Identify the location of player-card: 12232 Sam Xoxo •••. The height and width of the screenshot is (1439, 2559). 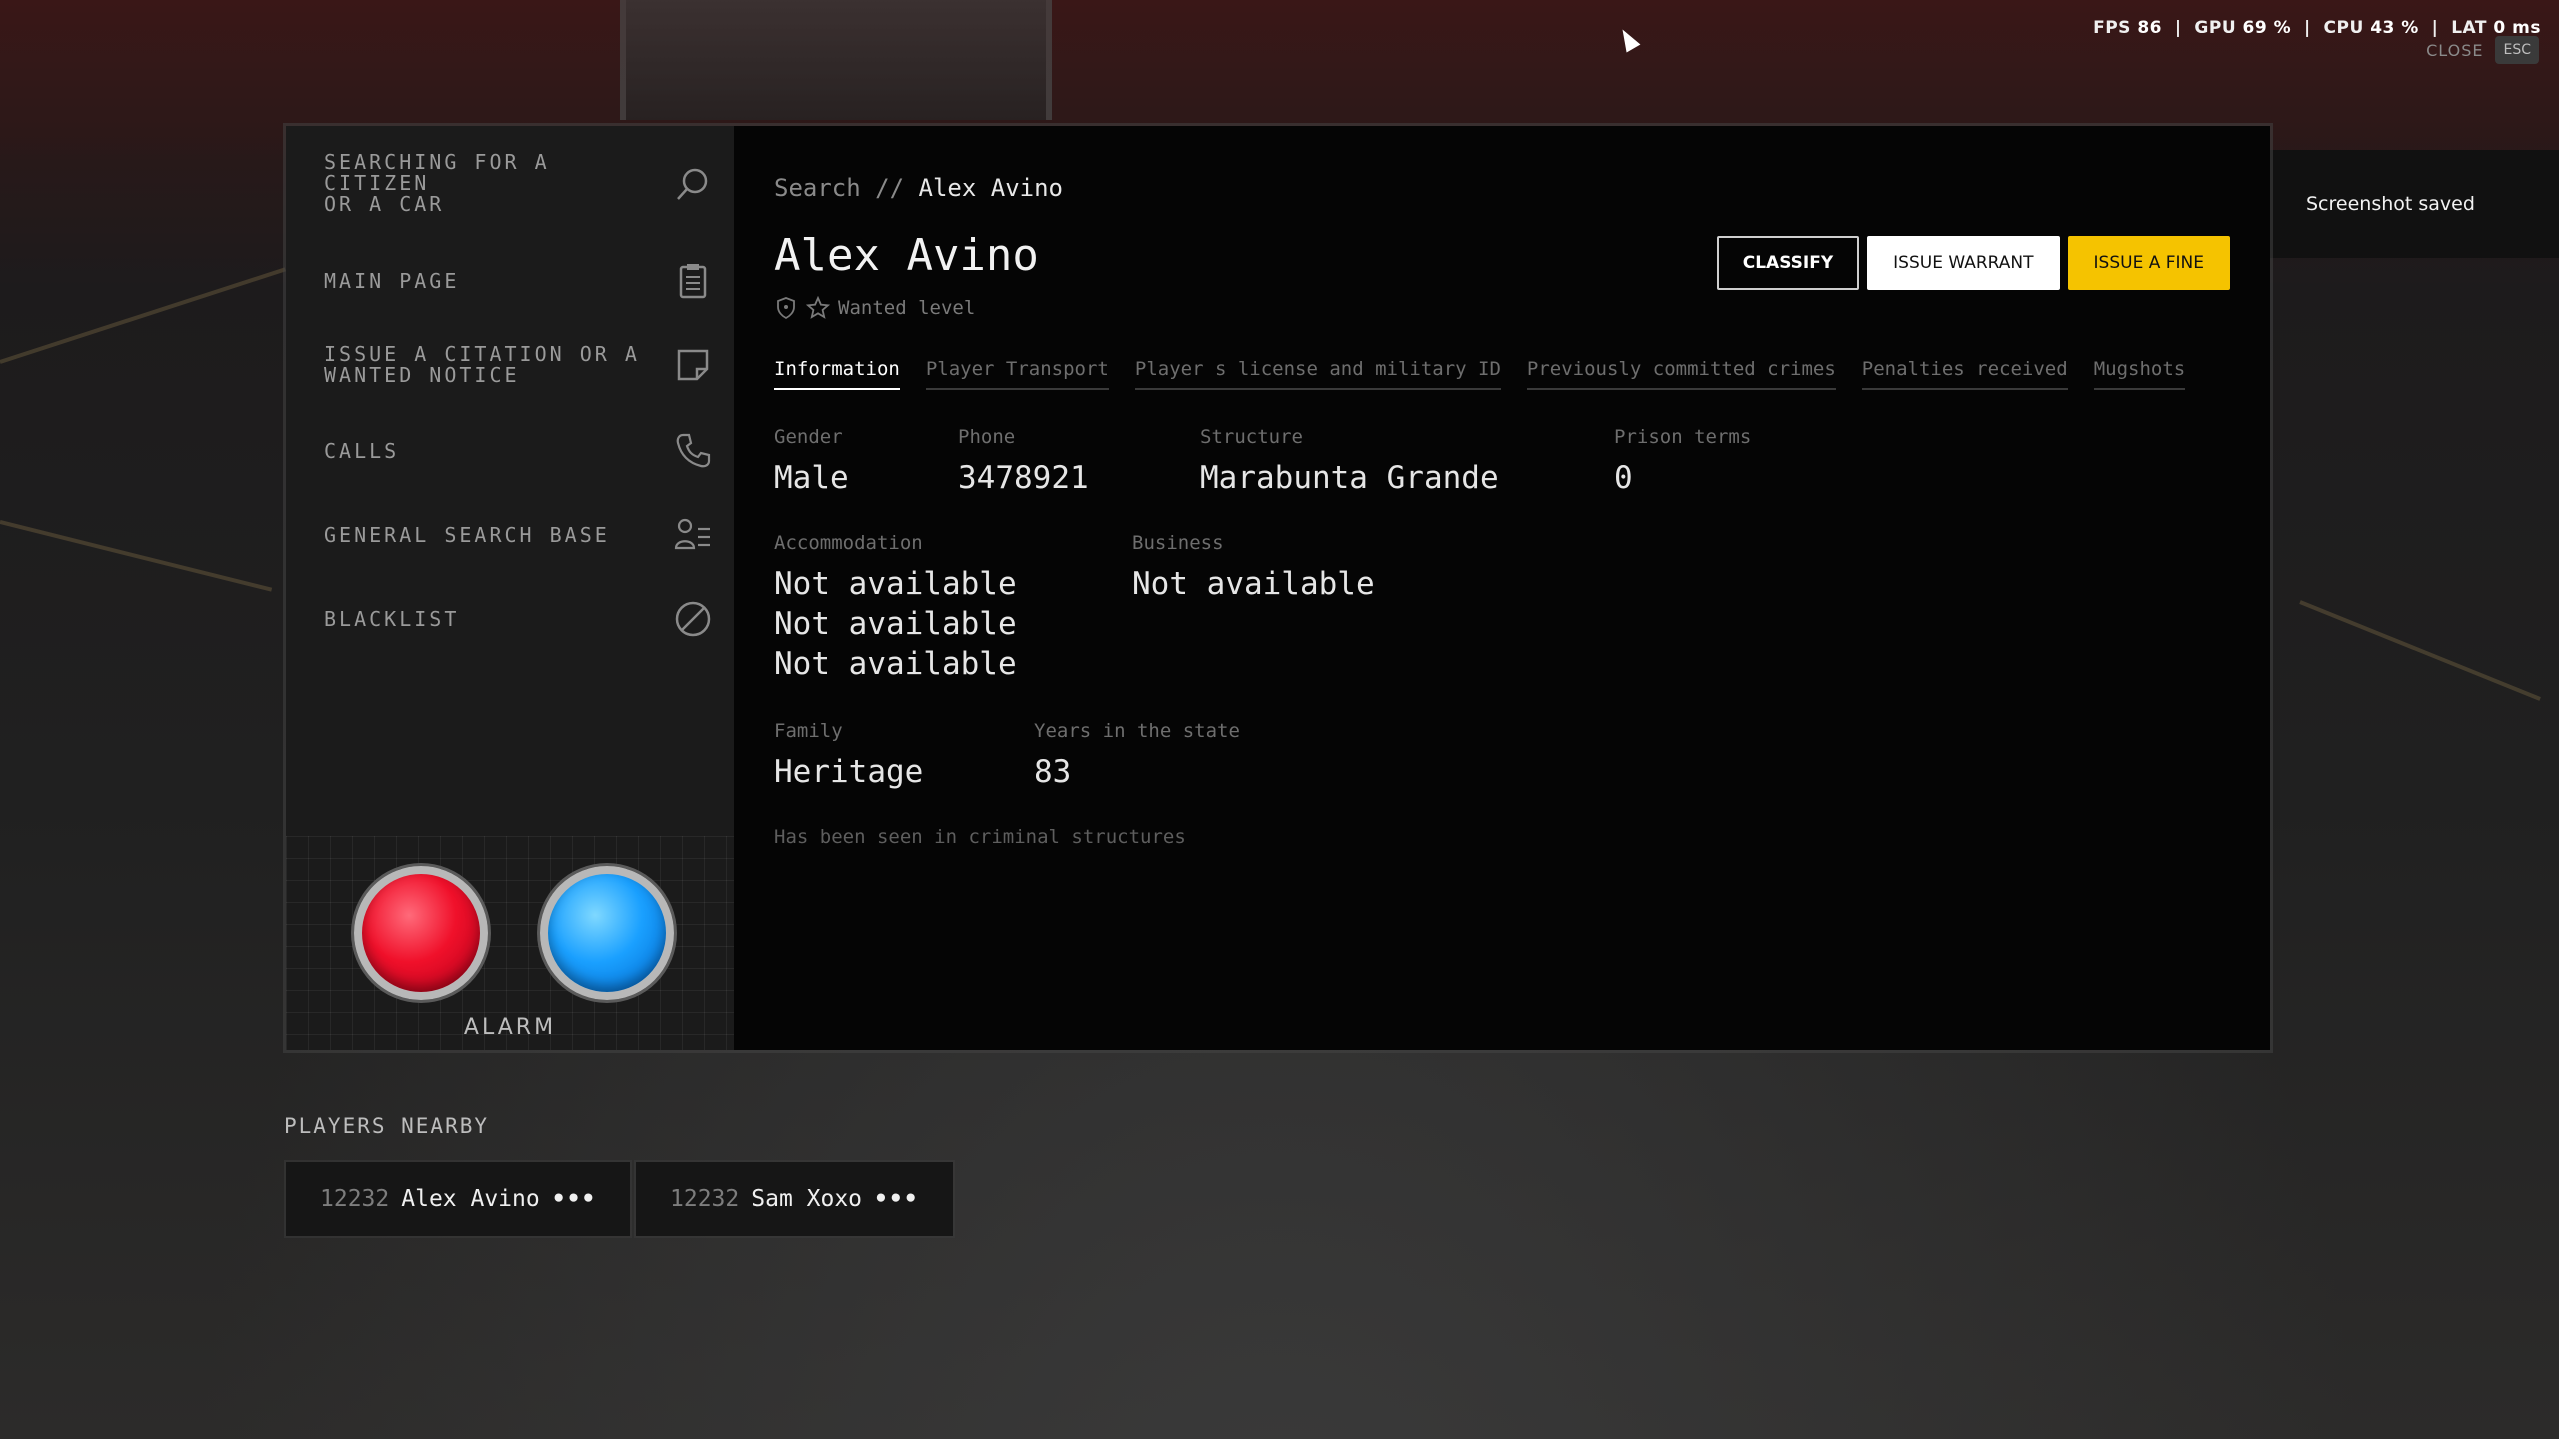
(794, 1199).